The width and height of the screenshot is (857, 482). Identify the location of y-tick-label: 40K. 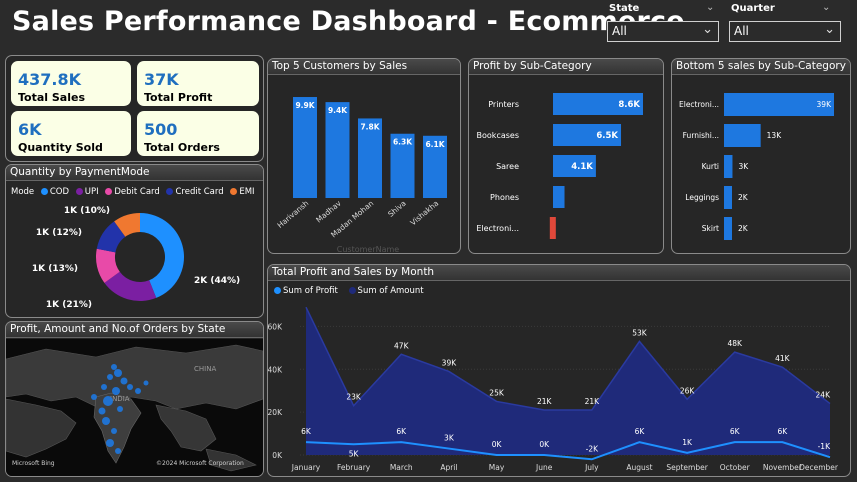
(275, 369).